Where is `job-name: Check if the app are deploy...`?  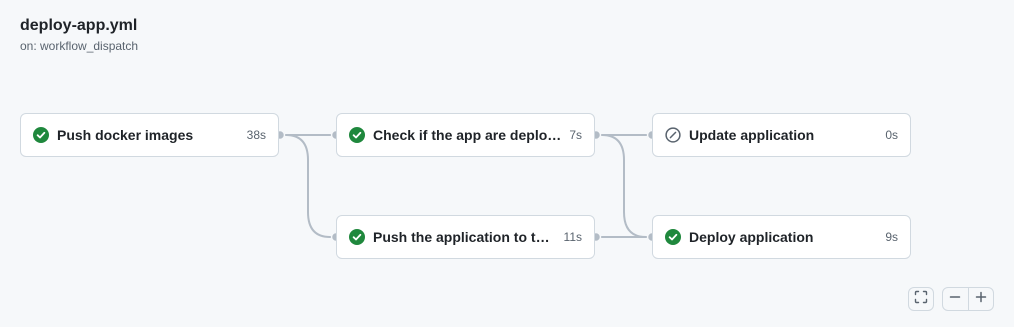
job-name: Check if the app are deploy... is located at coordinates (467, 135).